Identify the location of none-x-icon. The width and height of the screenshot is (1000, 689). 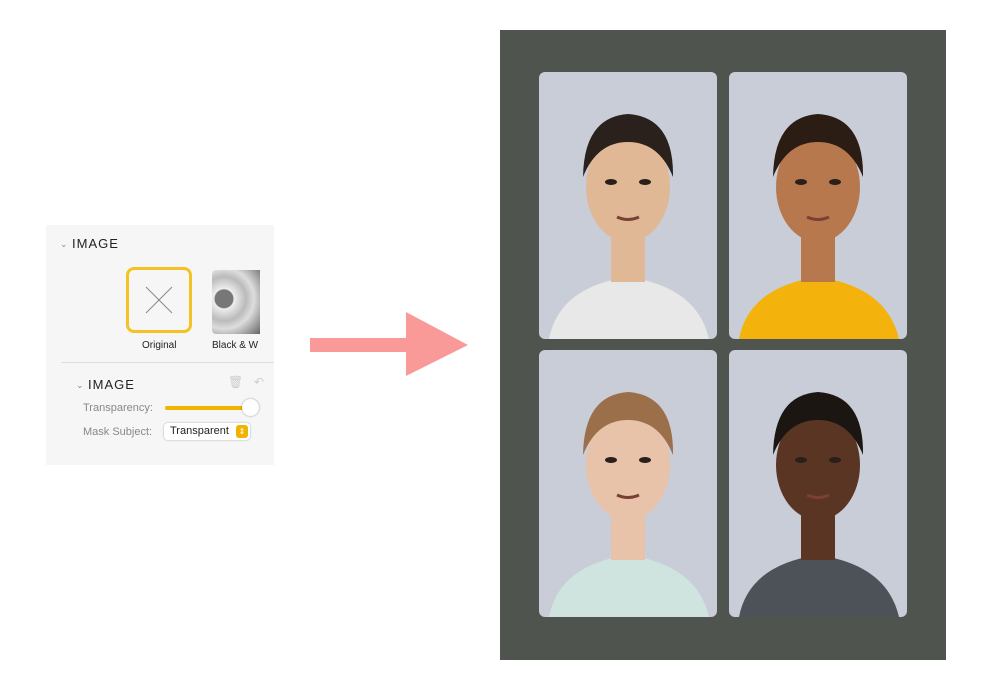
(159, 300).